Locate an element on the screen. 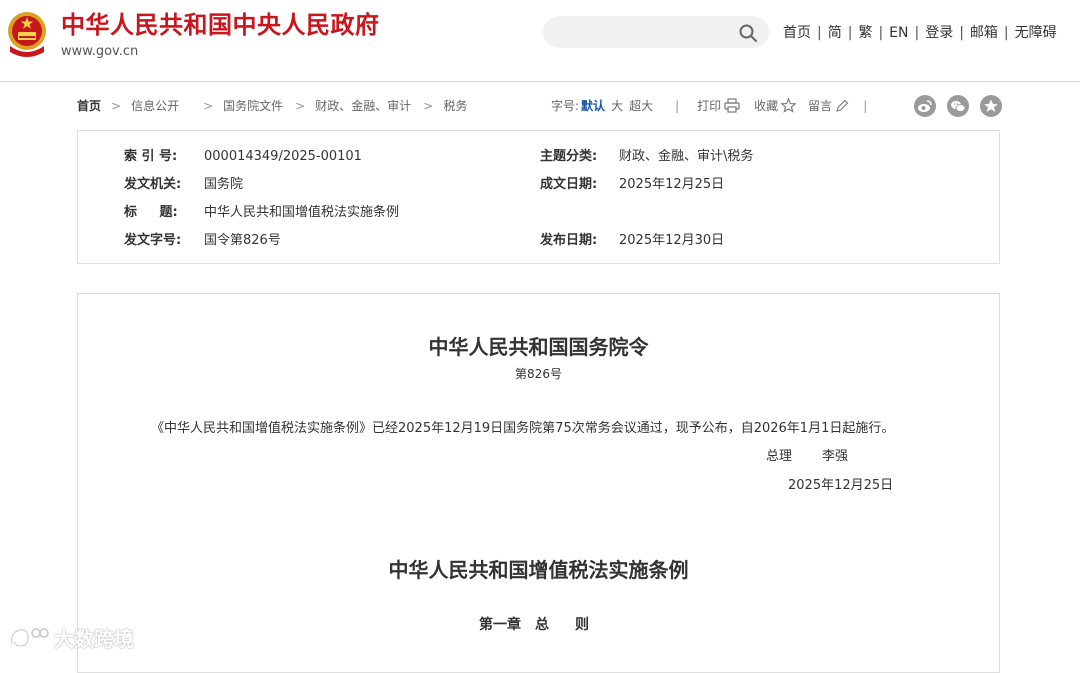 This screenshot has width=1080, height=673. premier-title: 总理 is located at coordinates (779, 456).